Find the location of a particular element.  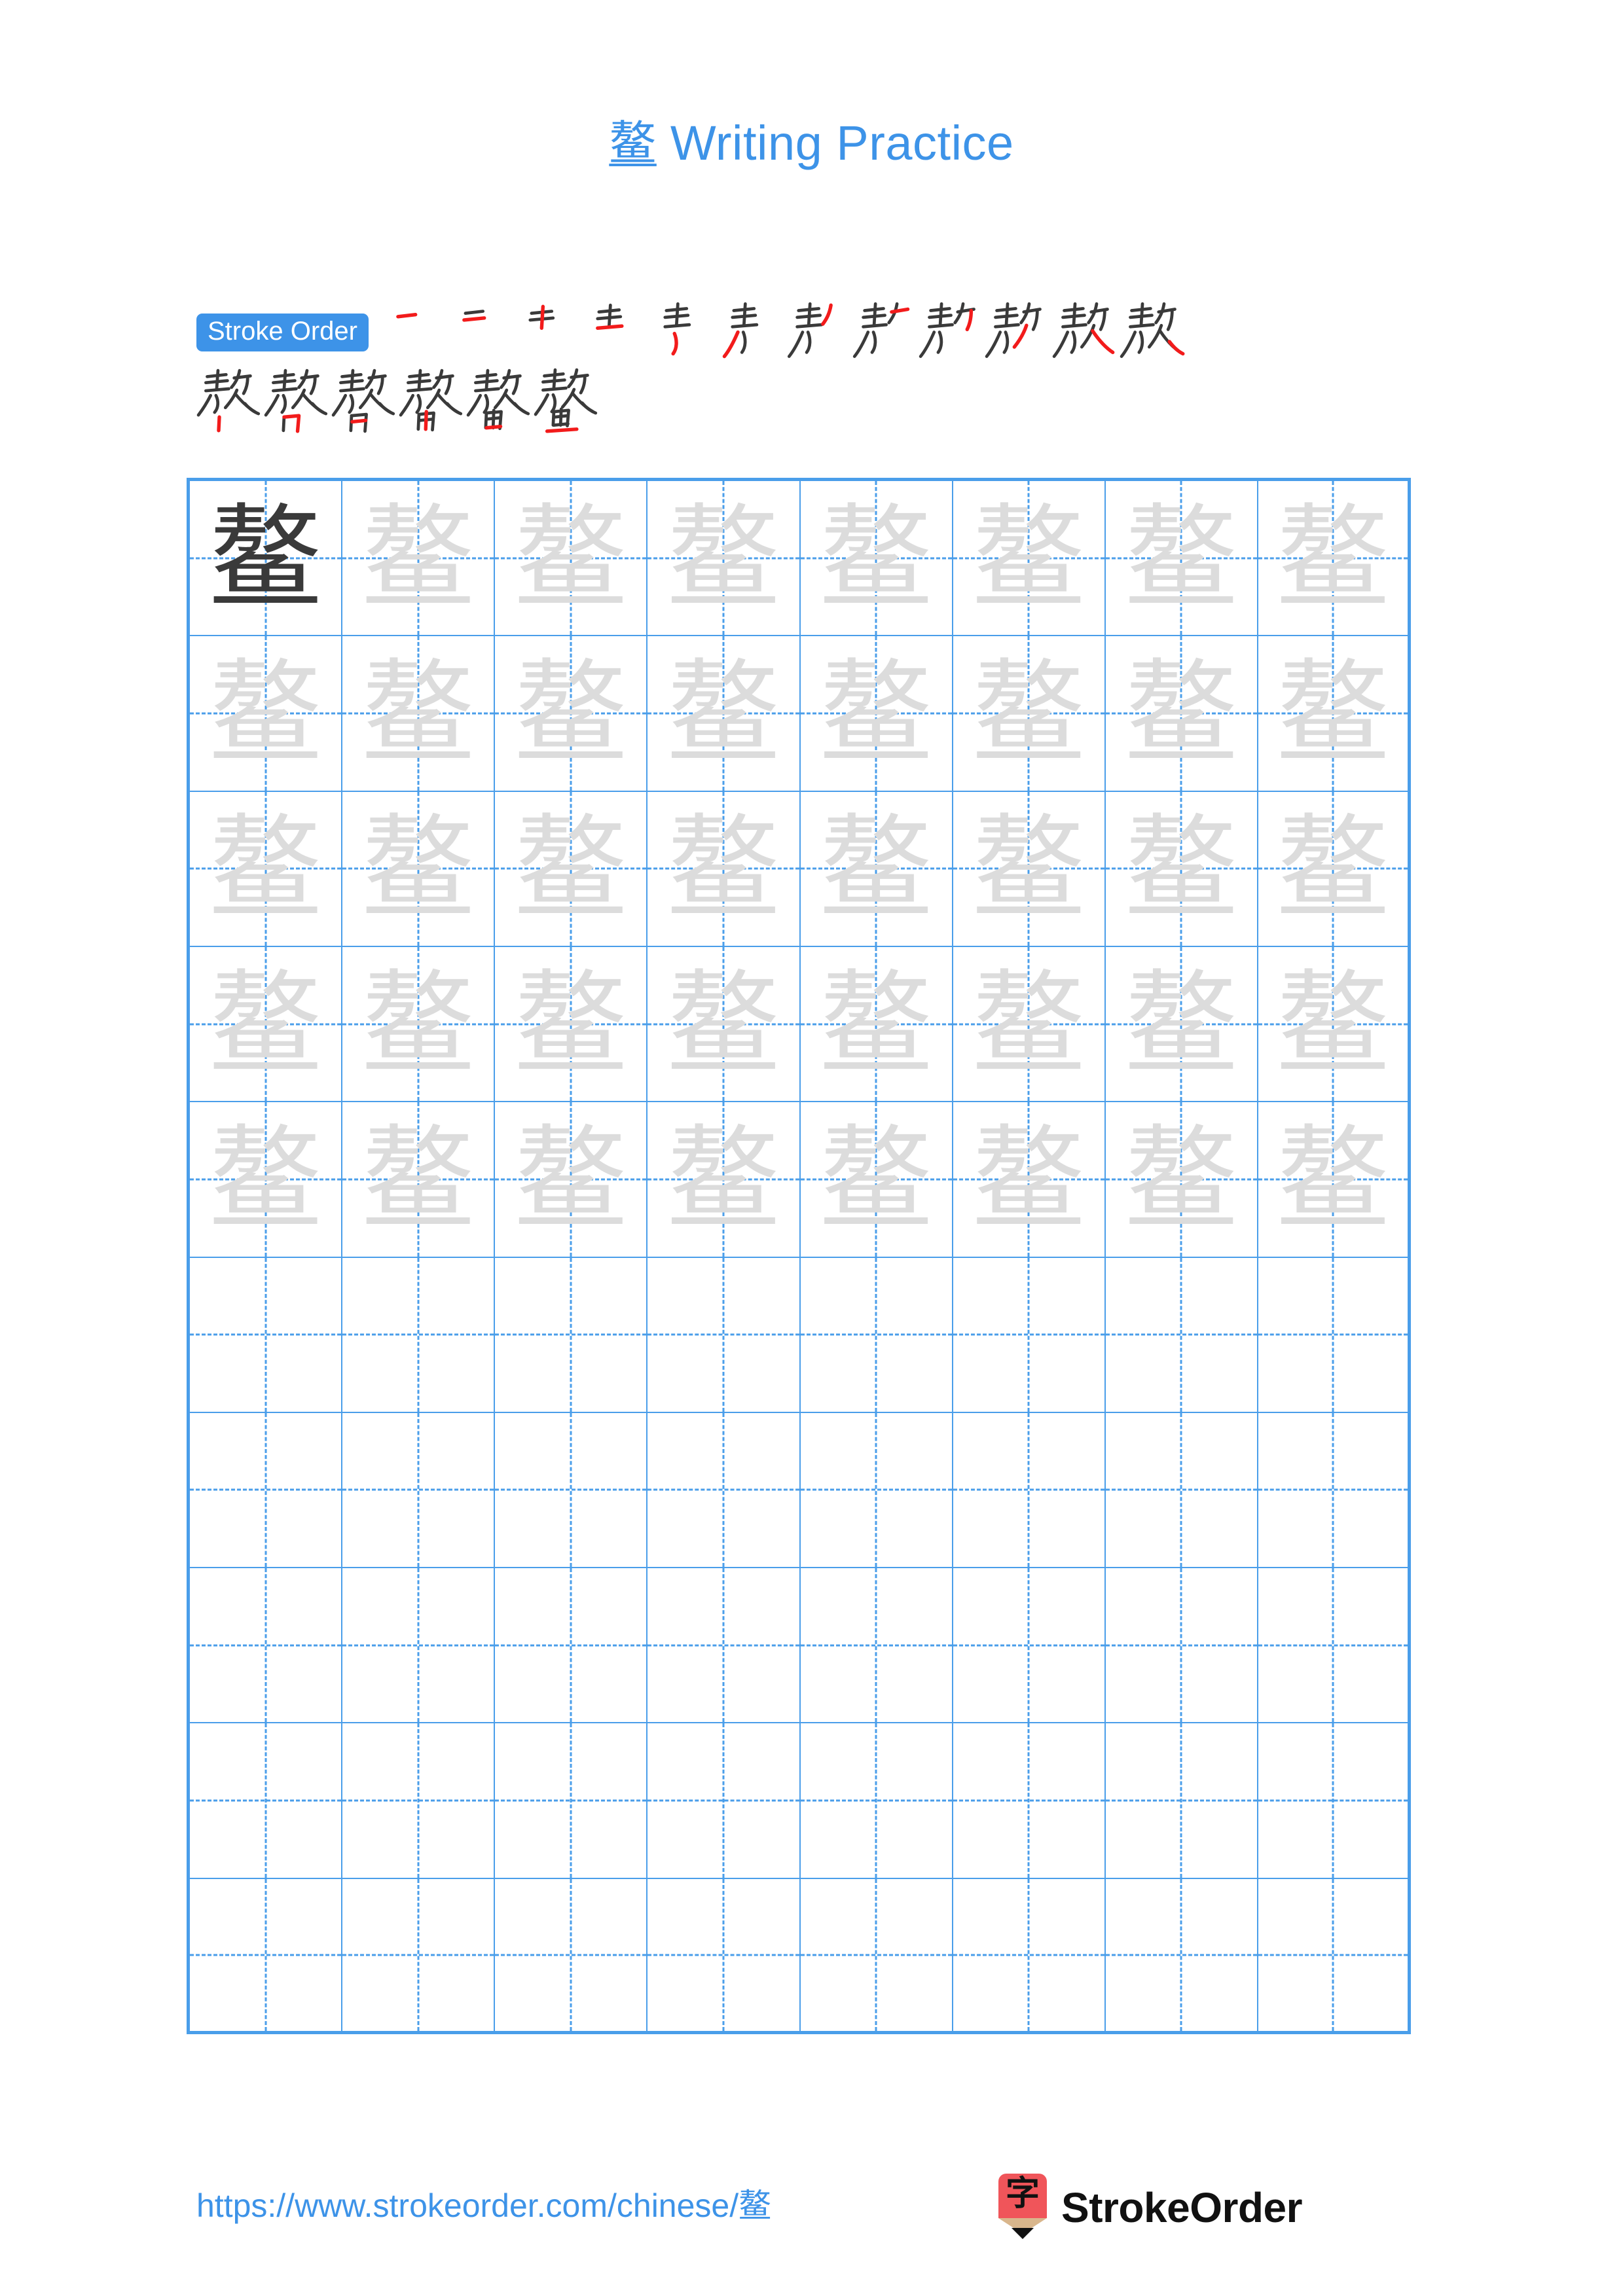

site-logo-text: StrokeOrder is located at coordinates (1181, 2207).